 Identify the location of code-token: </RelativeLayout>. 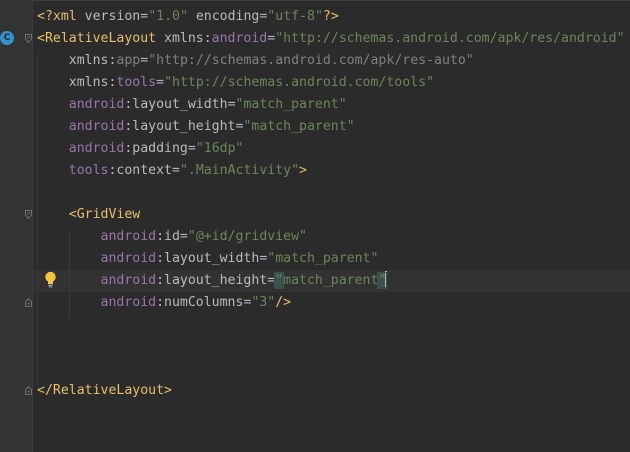
(104, 390).